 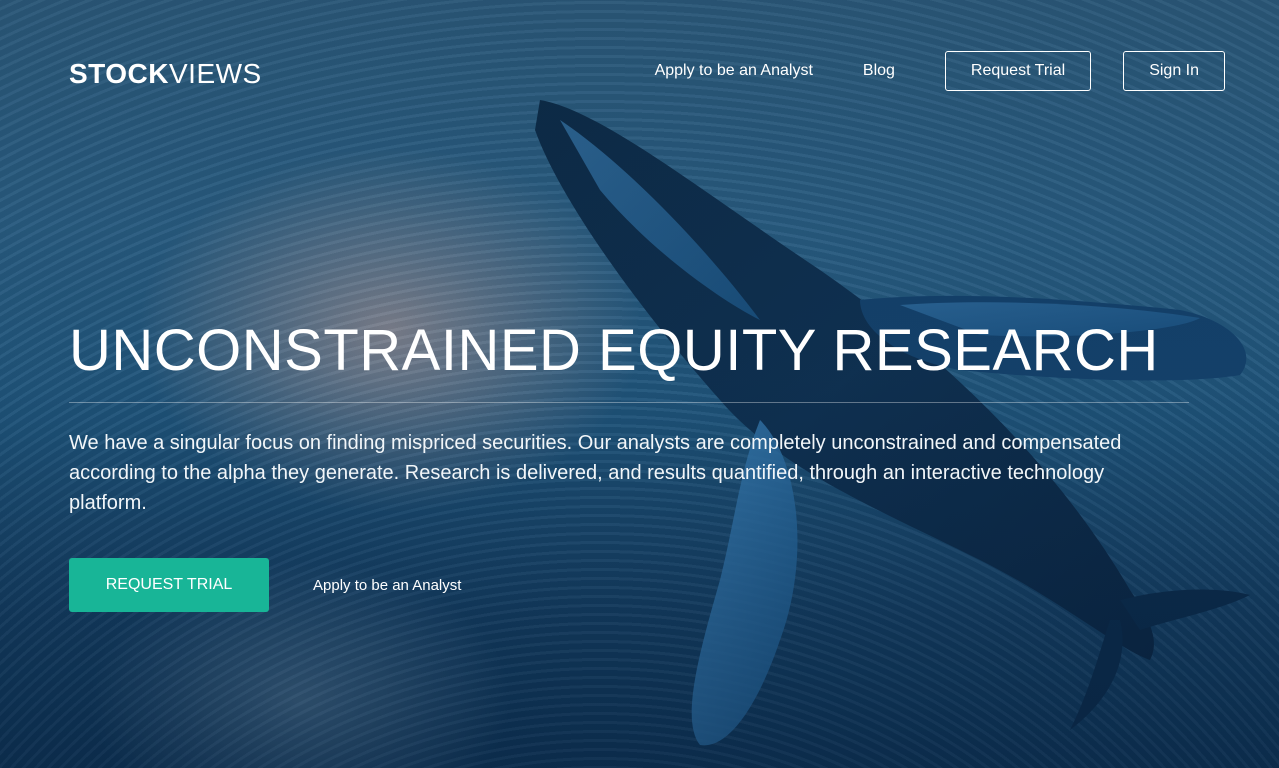 I want to click on stockviews-logo: STOCKVIEWS, so click(x=165, y=74).